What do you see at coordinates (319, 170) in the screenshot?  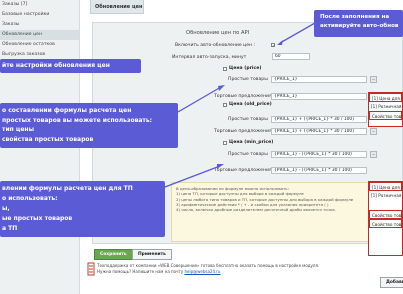 I see `min-price-offers-input: {PRICE_1} - ({PRICE_1} * 30 / 100)` at bounding box center [319, 170].